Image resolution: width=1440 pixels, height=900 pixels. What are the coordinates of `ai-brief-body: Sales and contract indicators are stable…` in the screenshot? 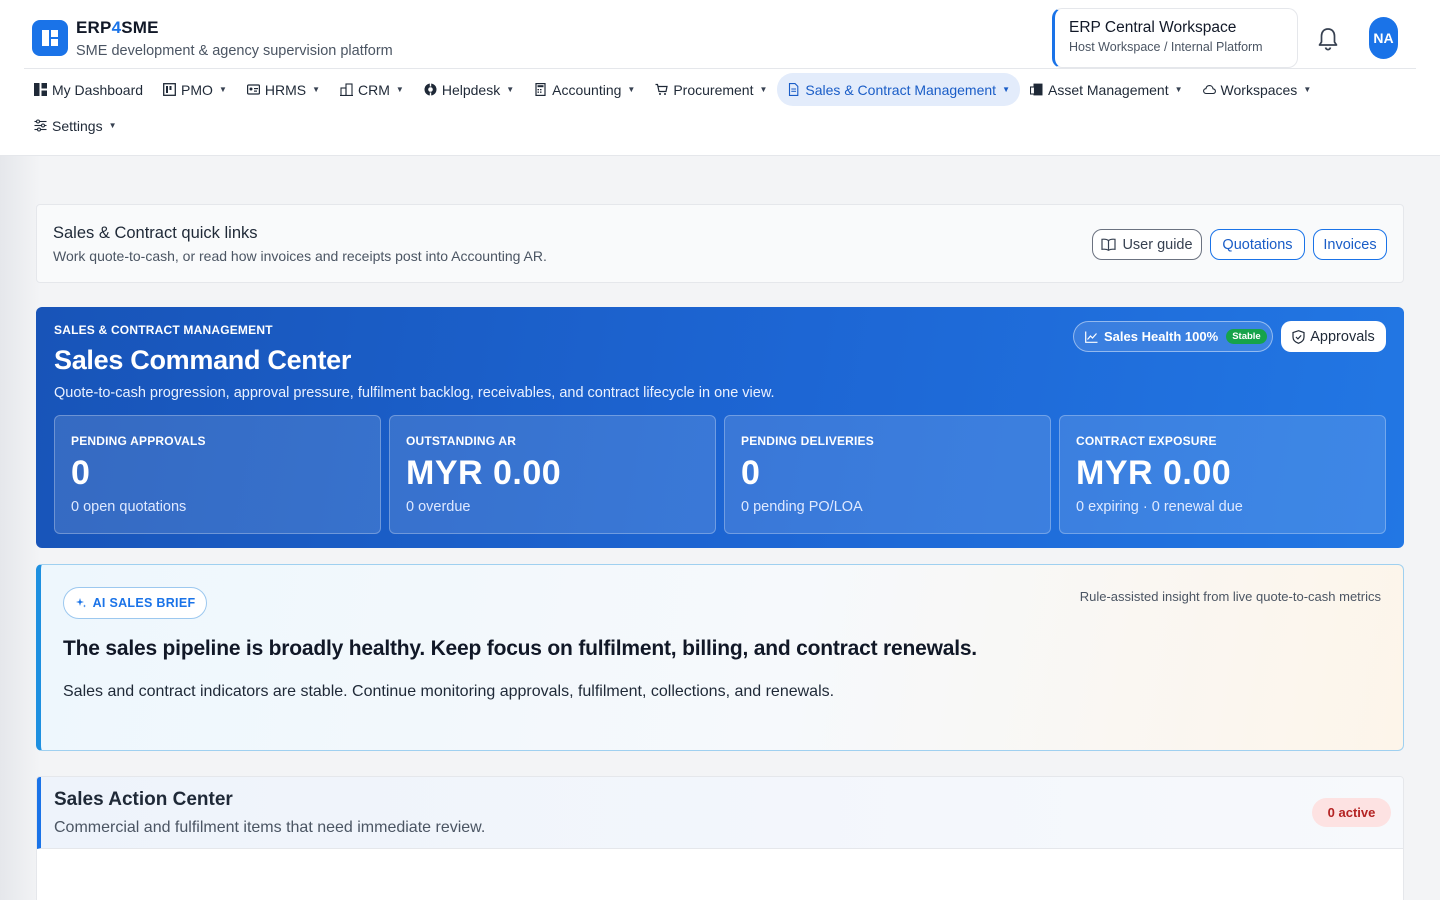 It's located at (449, 691).